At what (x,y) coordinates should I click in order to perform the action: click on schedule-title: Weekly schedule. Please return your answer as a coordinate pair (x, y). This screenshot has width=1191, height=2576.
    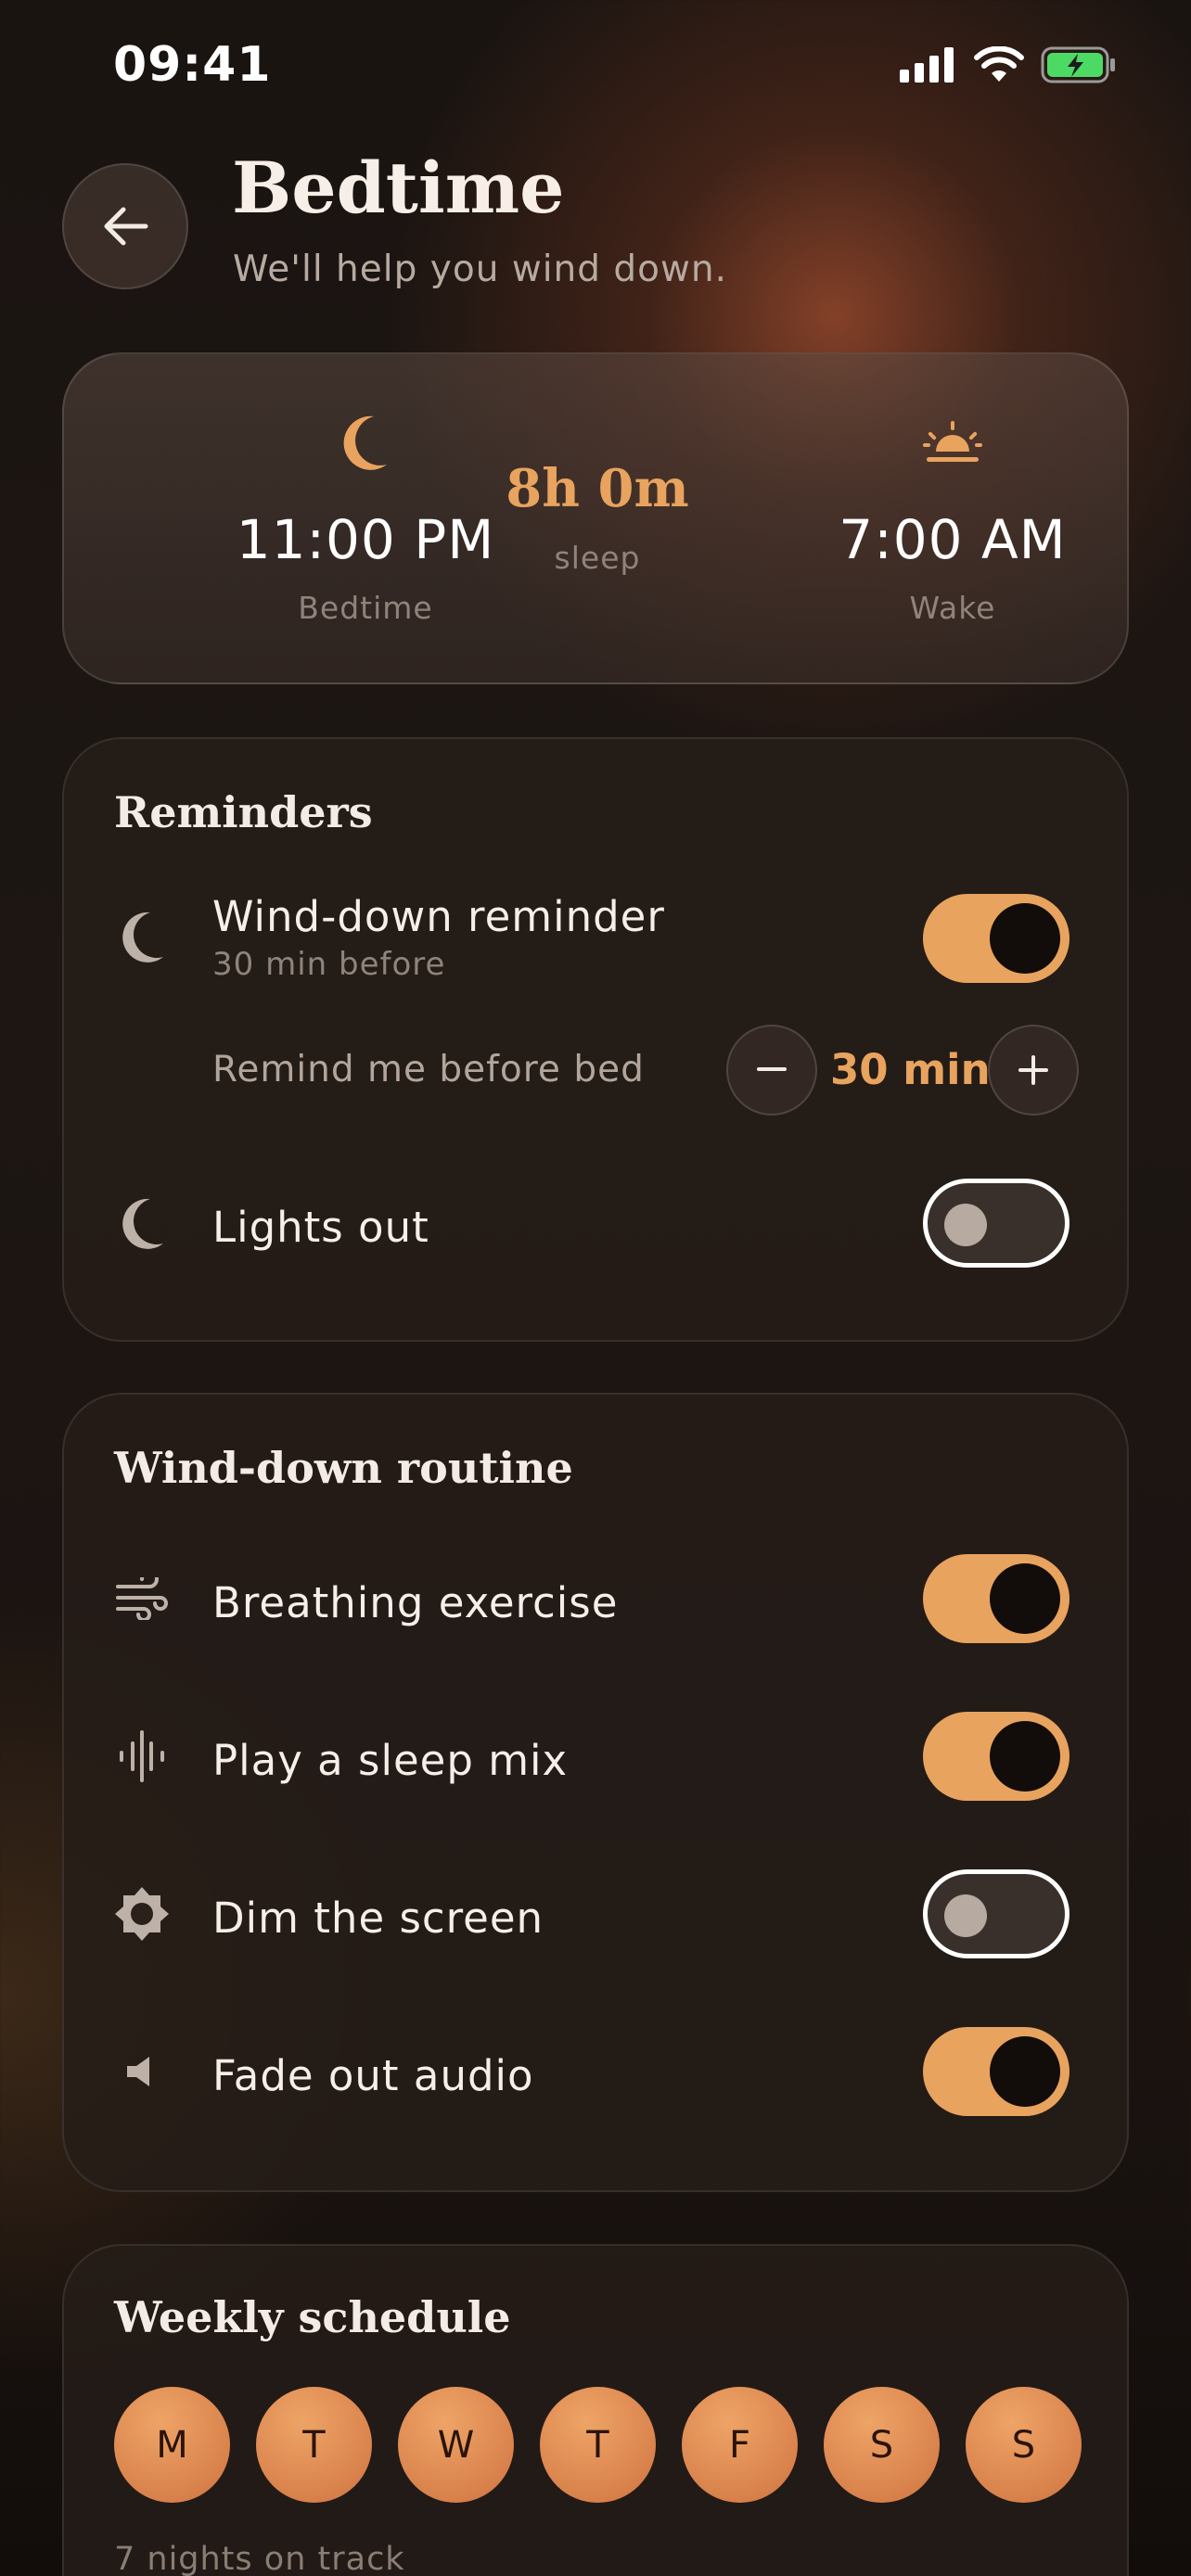
    Looking at the image, I should click on (312, 2317).